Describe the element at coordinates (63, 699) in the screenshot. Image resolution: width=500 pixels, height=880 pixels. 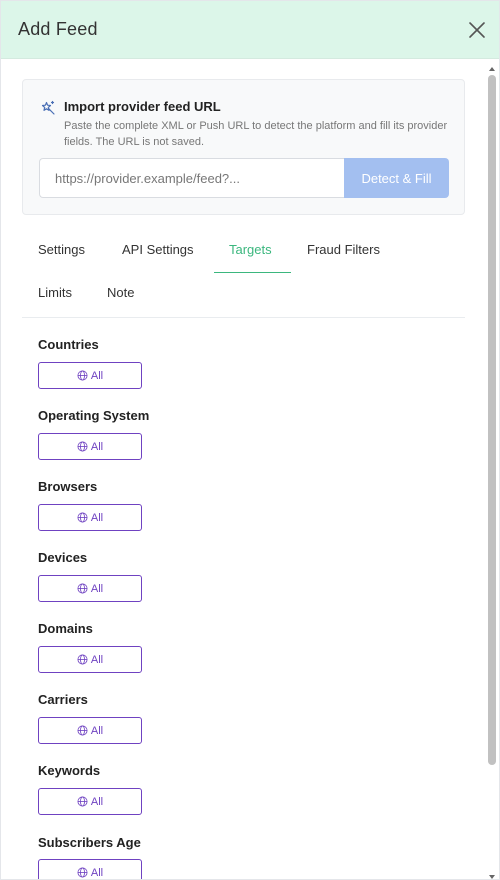
I see `carriers-label: Carriers` at that location.